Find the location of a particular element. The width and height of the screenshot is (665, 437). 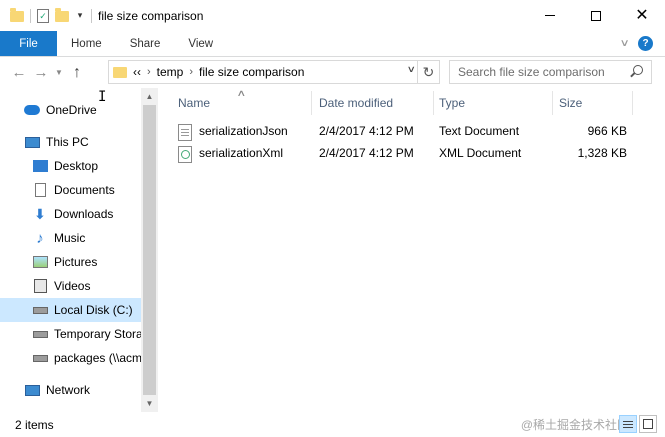

large-icons-view-icon is located at coordinates (648, 424).